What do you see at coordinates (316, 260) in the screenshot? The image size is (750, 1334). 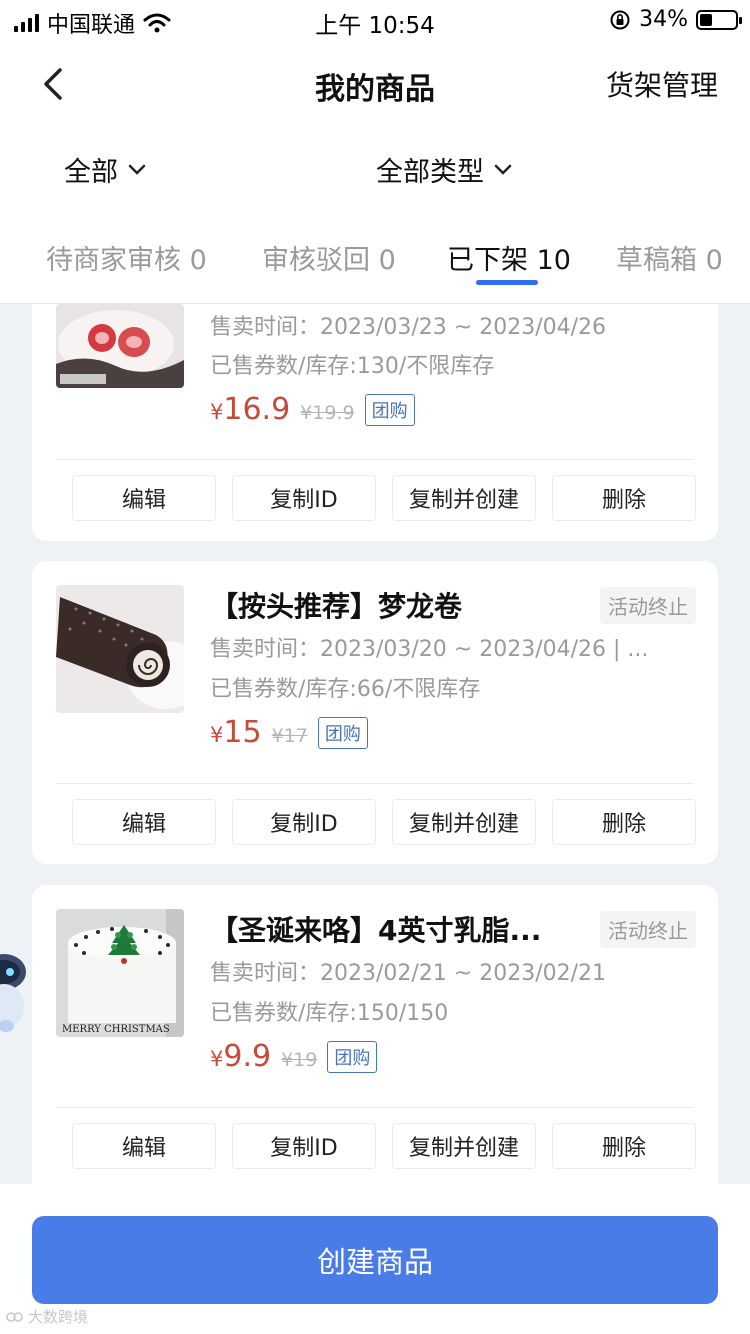 I see `tab-label: 审核驳回` at bounding box center [316, 260].